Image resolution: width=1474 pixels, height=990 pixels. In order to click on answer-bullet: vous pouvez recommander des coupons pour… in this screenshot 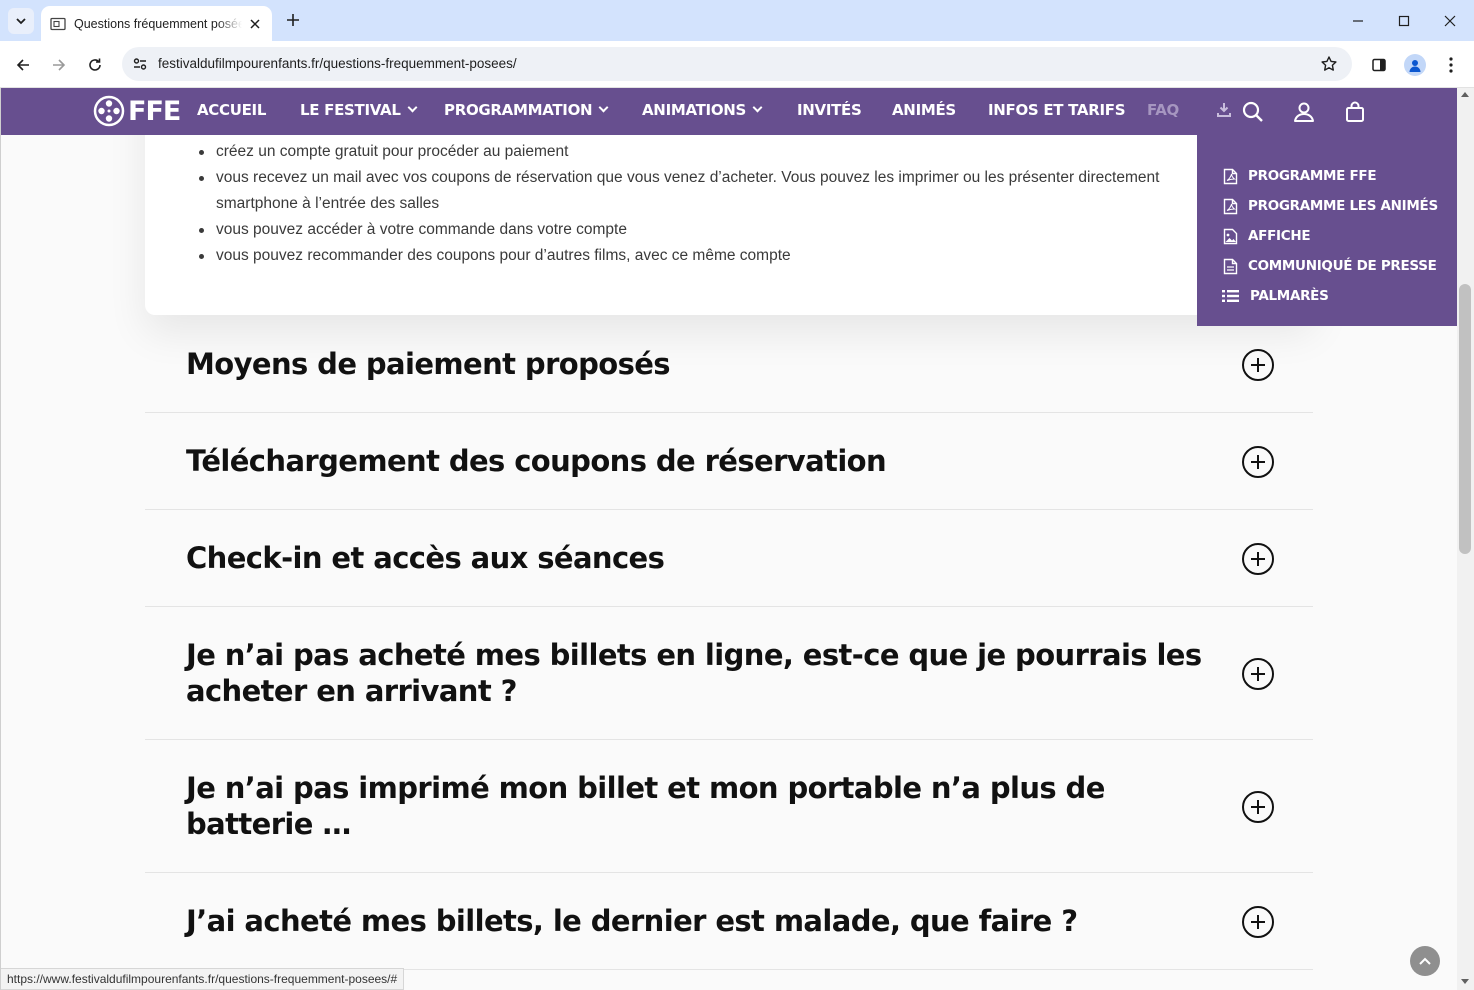, I will do `click(702, 256)`.